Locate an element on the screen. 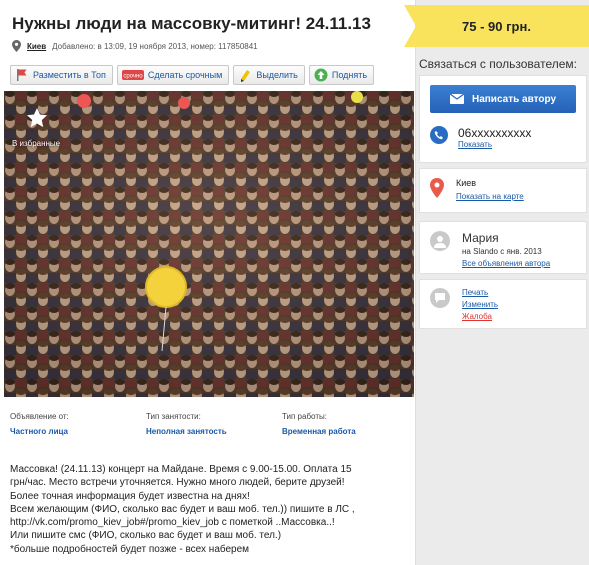 This screenshot has height=565, width=589. arrow-up-icon is located at coordinates (321, 75).